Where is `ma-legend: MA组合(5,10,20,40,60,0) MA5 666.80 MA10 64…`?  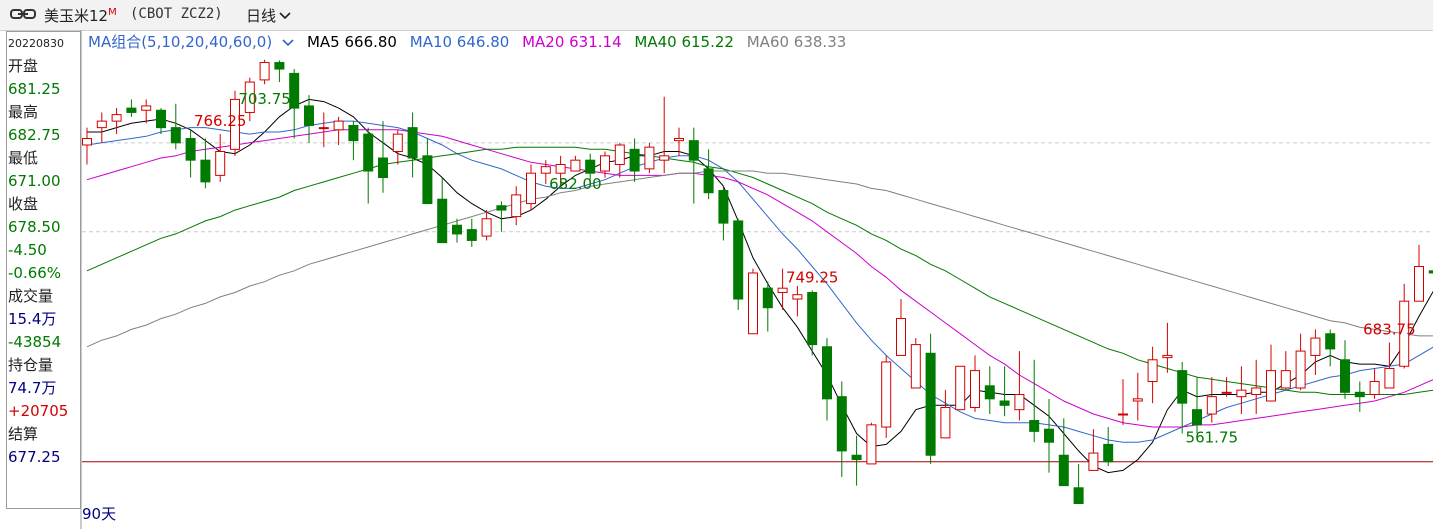 ma-legend: MA组合(5,10,20,40,60,0) MA5 666.80 MA10 64… is located at coordinates (471, 41).